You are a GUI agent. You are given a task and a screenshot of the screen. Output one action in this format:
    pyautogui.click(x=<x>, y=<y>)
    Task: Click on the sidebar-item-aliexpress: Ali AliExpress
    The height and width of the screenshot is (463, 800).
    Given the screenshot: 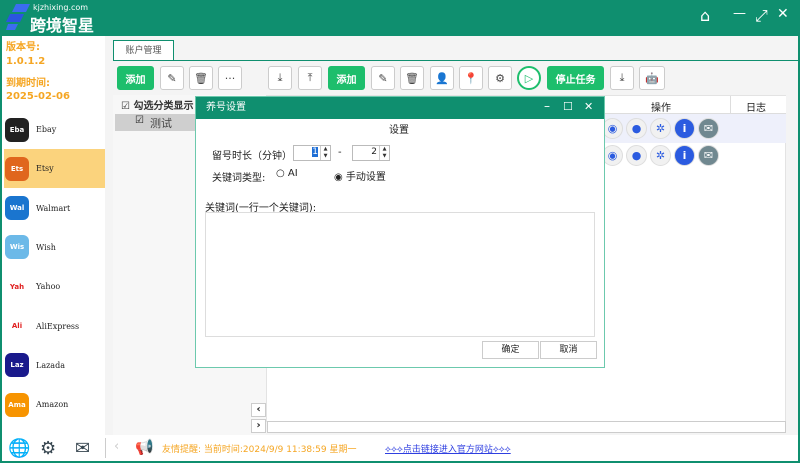 What is the action you would take?
    pyautogui.click(x=54, y=326)
    